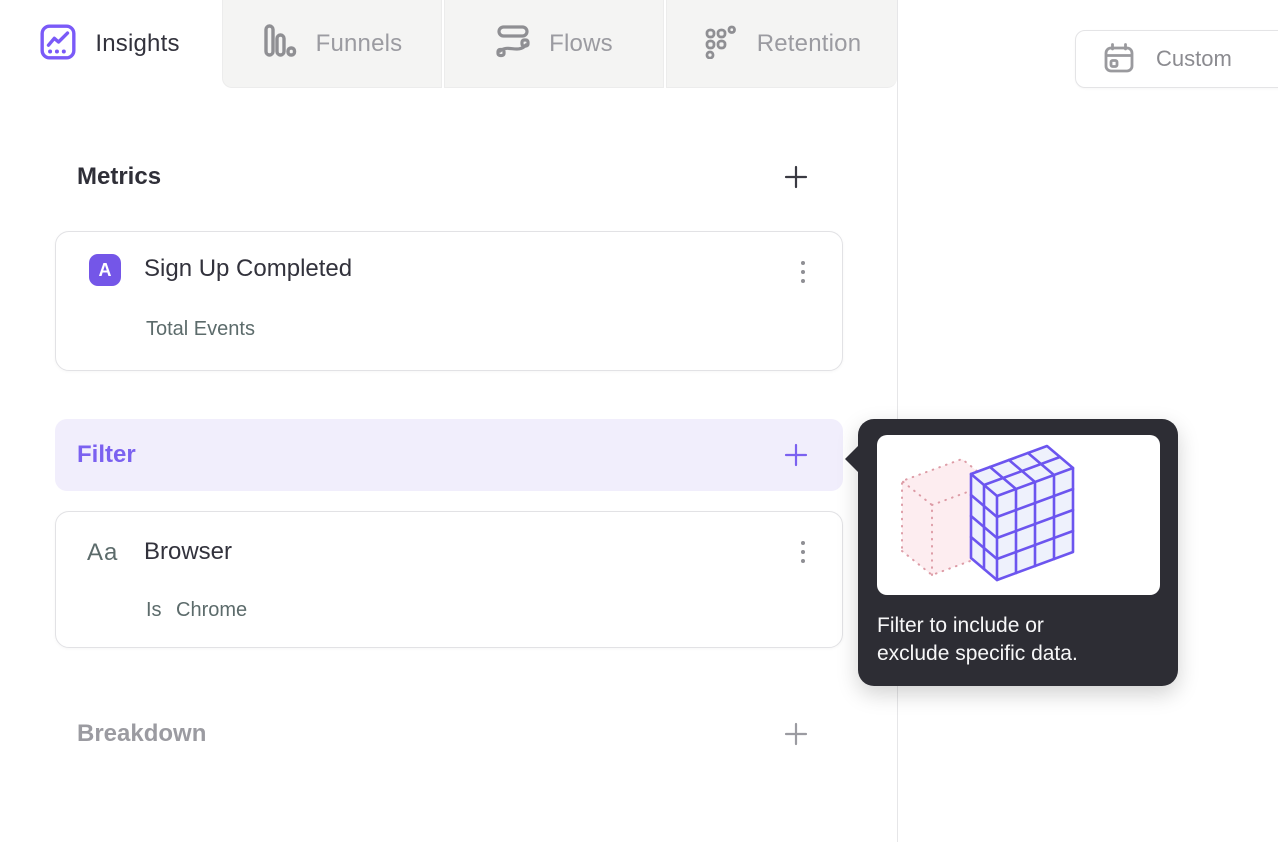 The width and height of the screenshot is (1278, 842). Describe the element at coordinates (1119, 59) in the screenshot. I see `calendar-icon` at that location.